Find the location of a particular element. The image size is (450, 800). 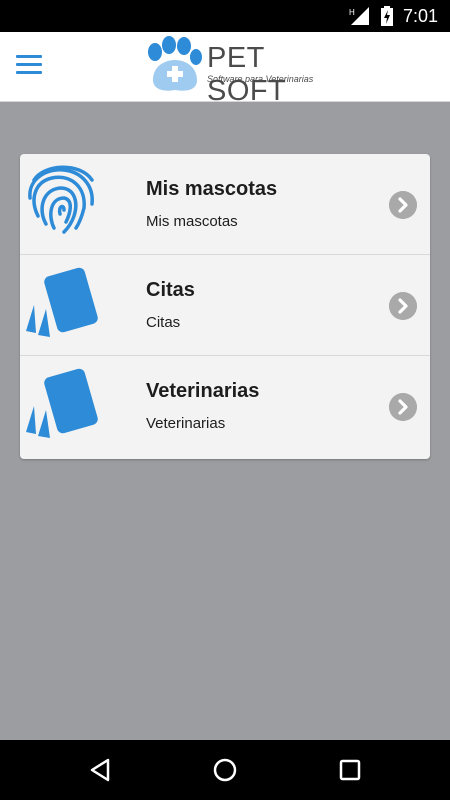

list-item-title: Mis mascotas is located at coordinates (212, 189).